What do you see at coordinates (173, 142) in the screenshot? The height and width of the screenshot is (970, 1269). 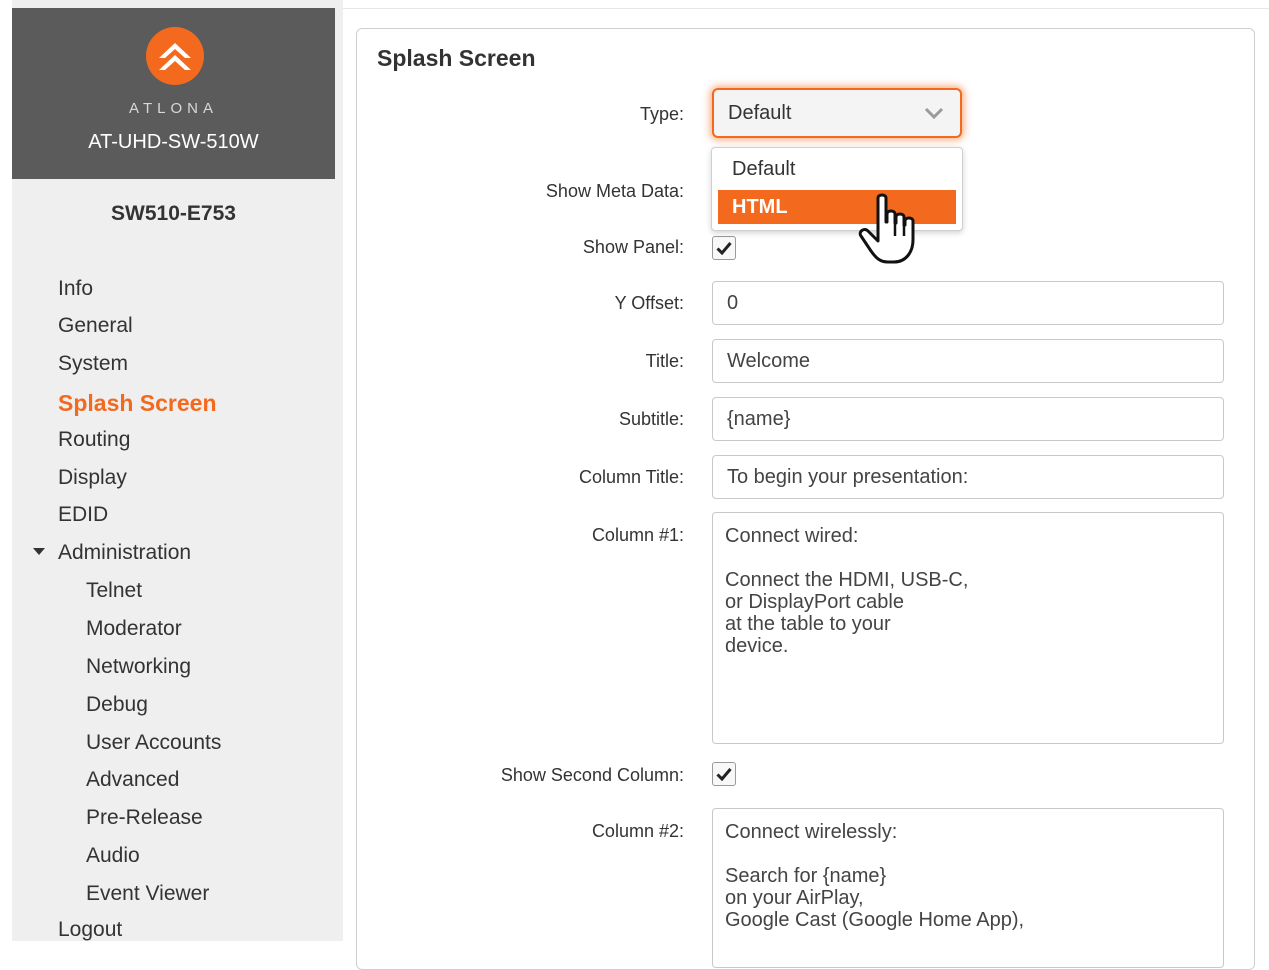 I see `device-model: AT-UHD-SW-510W` at bounding box center [173, 142].